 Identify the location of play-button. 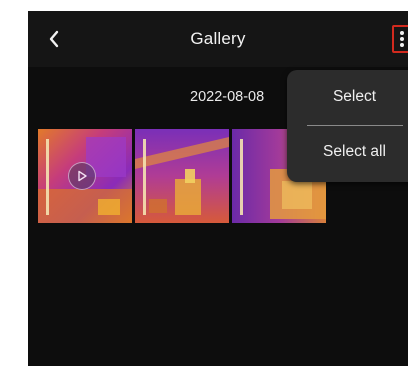
(82, 176).